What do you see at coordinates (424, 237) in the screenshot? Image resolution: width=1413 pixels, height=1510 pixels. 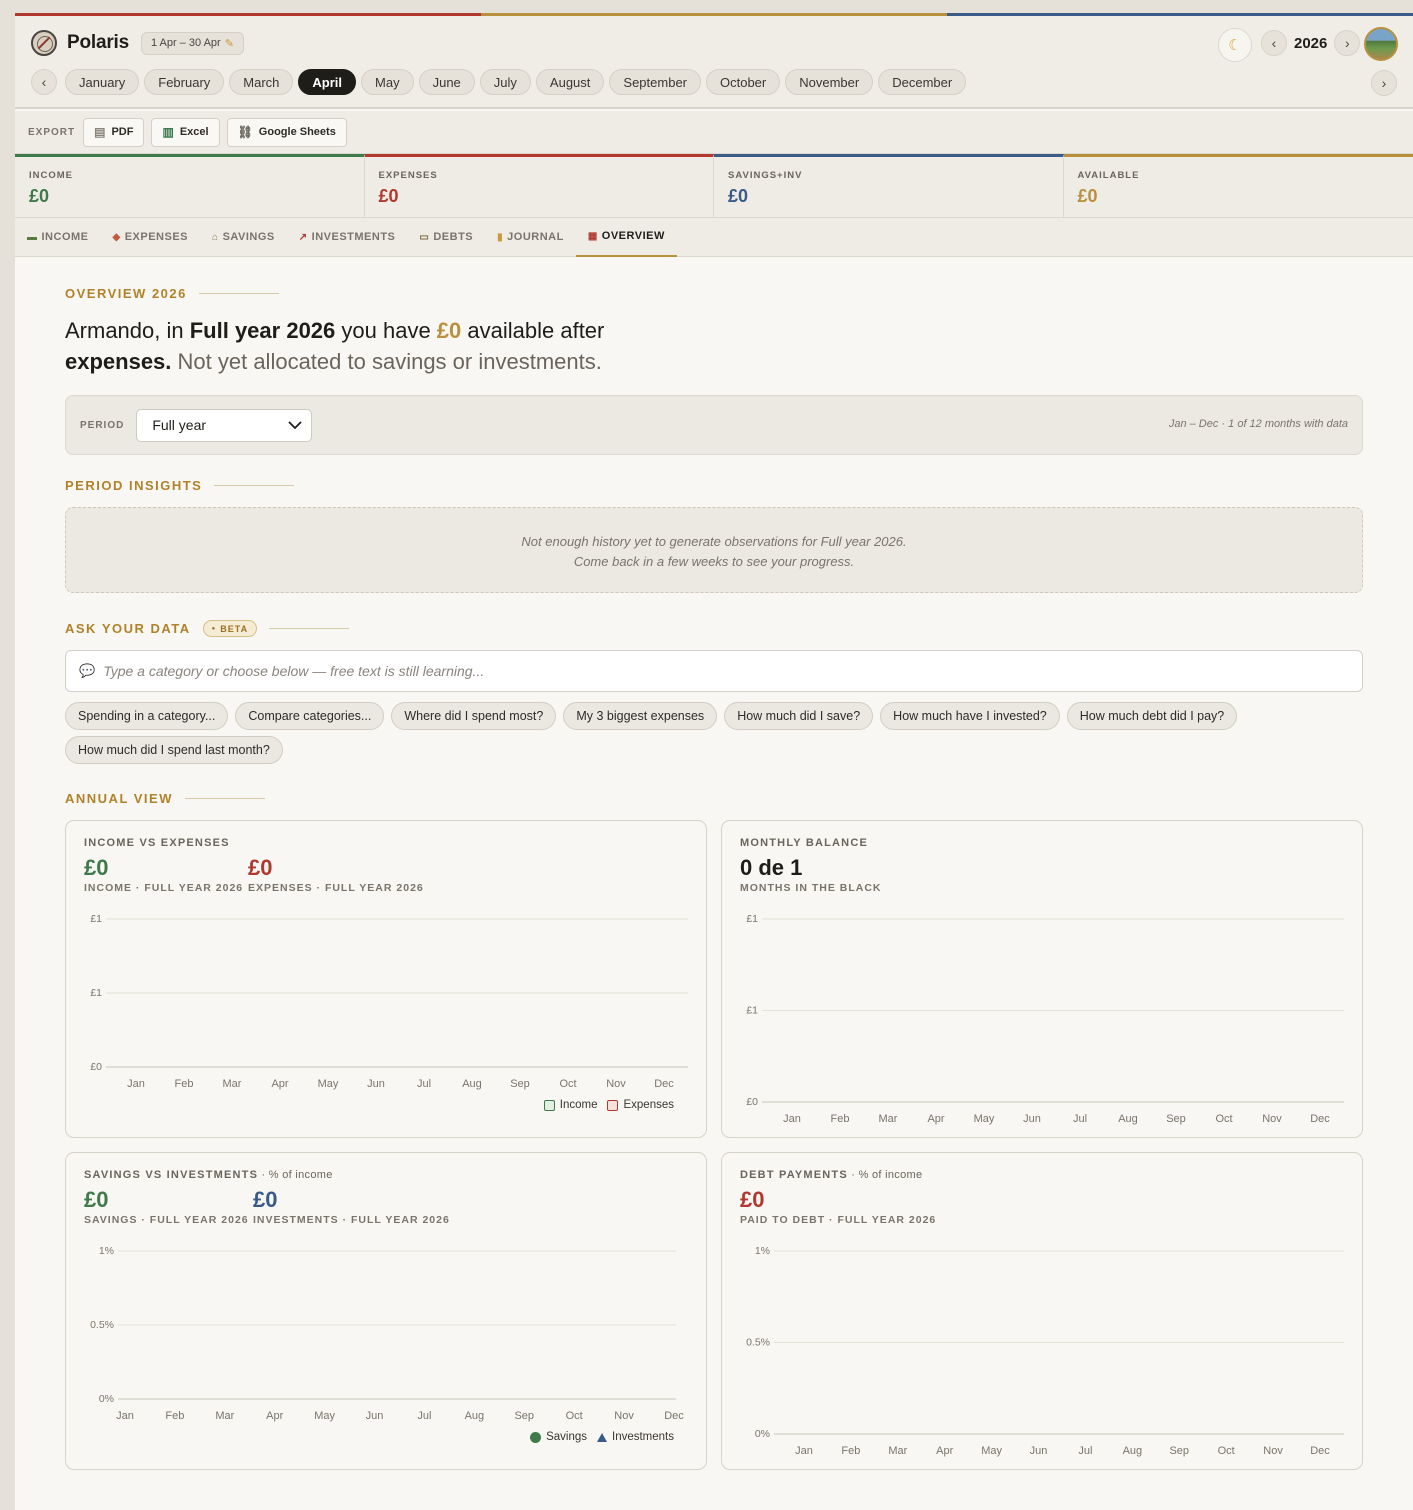 I see `card-icon: ▭` at bounding box center [424, 237].